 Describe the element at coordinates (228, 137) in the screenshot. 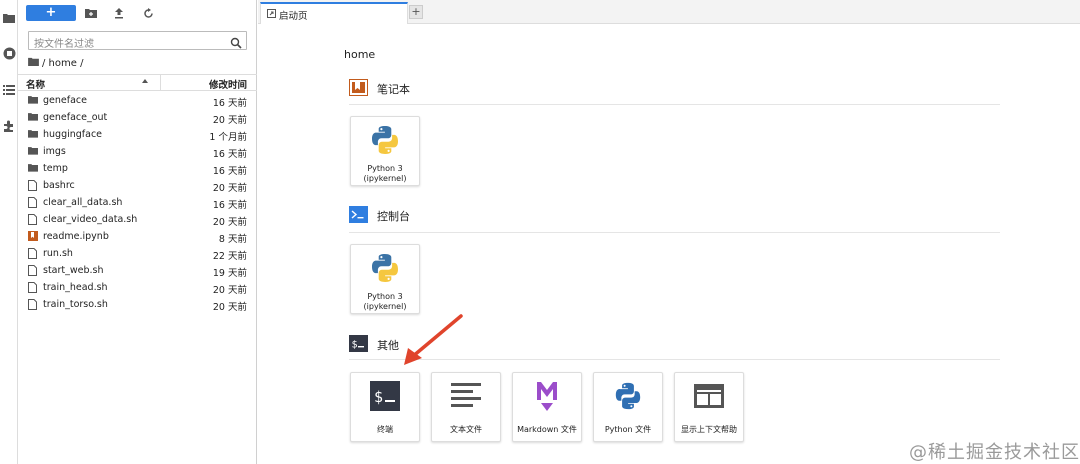

I see `file-modified-time: 1 个月前` at that location.